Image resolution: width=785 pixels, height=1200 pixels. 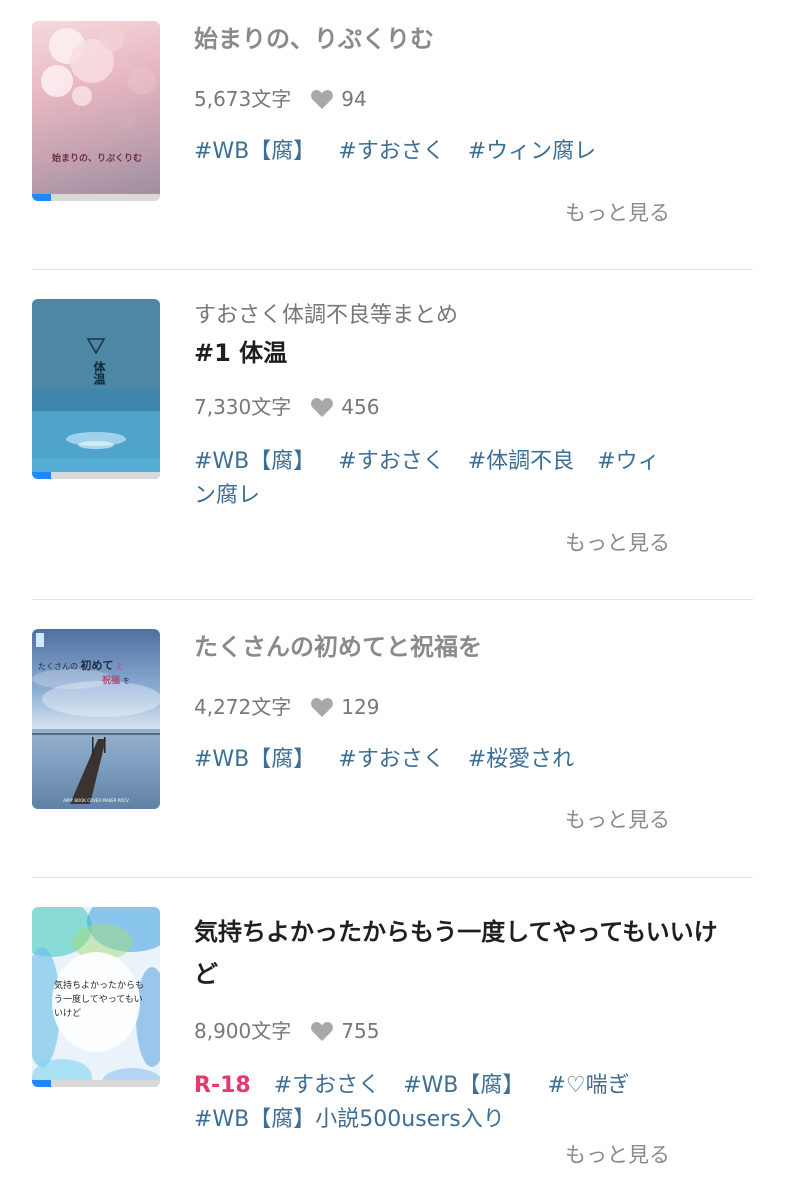 I want to click on water-drop-art, so click(x=96, y=389).